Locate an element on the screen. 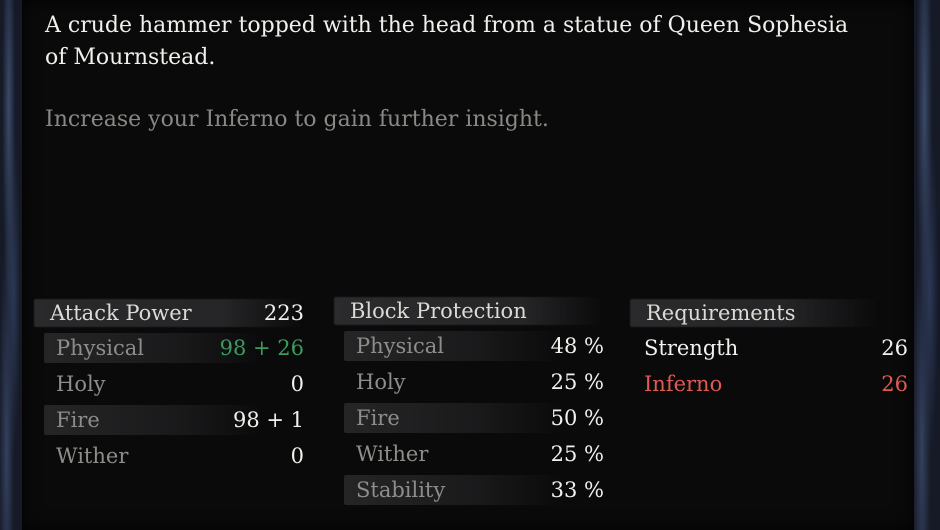 This screenshot has height=530, width=940. requirements-section: Requirements Strength 26 Inferno 26 is located at coordinates (769, 349).